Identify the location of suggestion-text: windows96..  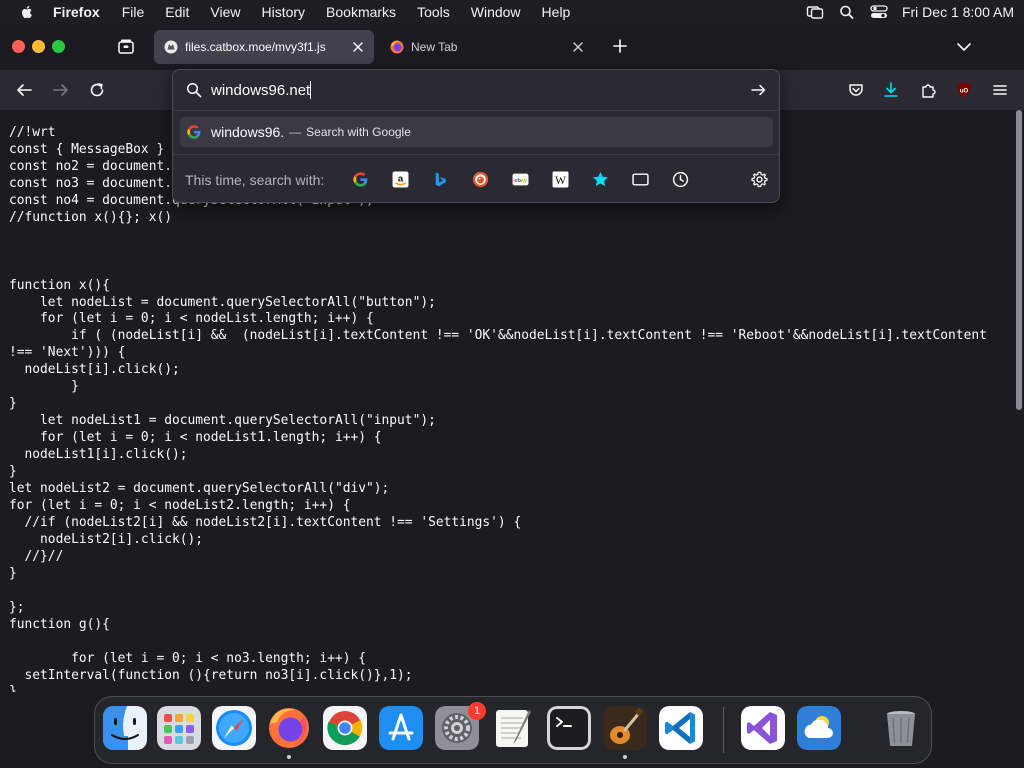
(248, 132).